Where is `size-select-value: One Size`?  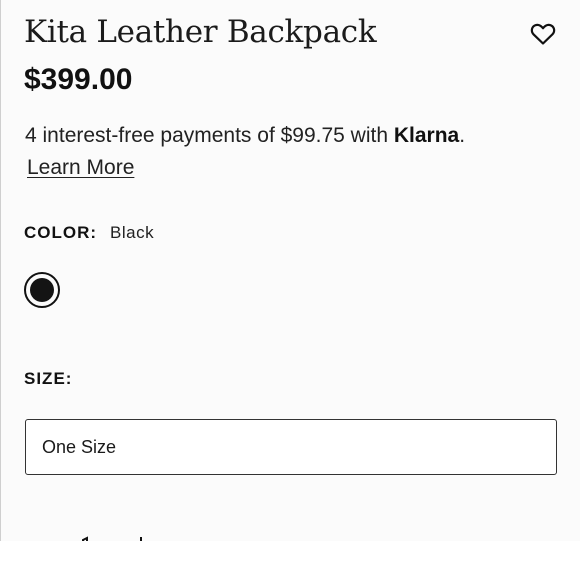 size-select-value: One Size is located at coordinates (79, 446).